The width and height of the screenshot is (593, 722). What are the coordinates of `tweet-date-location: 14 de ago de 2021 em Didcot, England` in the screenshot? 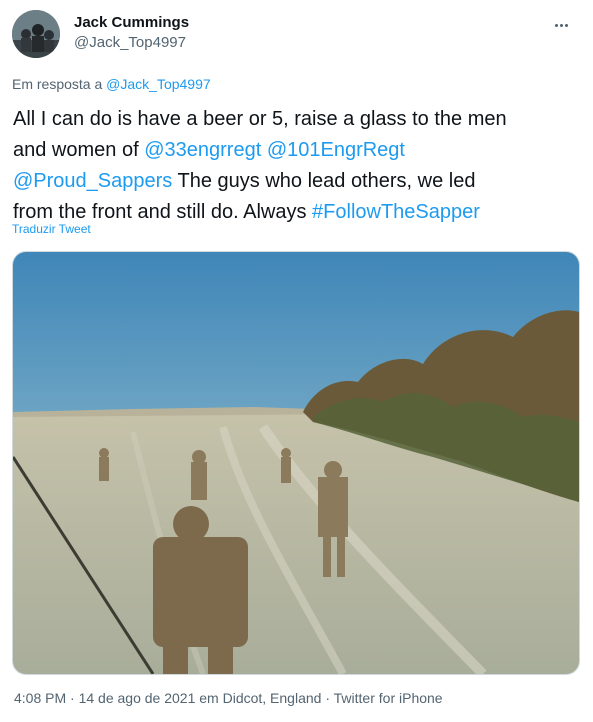 It's located at (200, 698).